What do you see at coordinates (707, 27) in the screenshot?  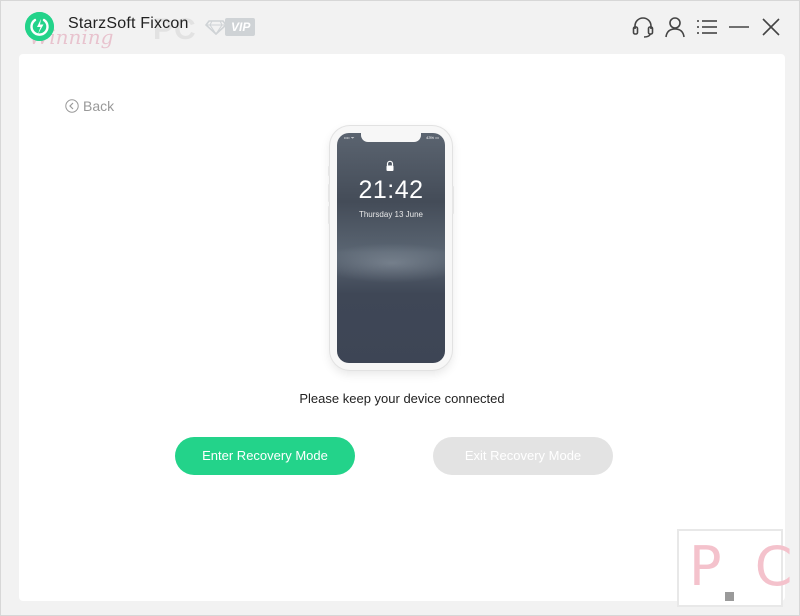 I see `menu-icon` at bounding box center [707, 27].